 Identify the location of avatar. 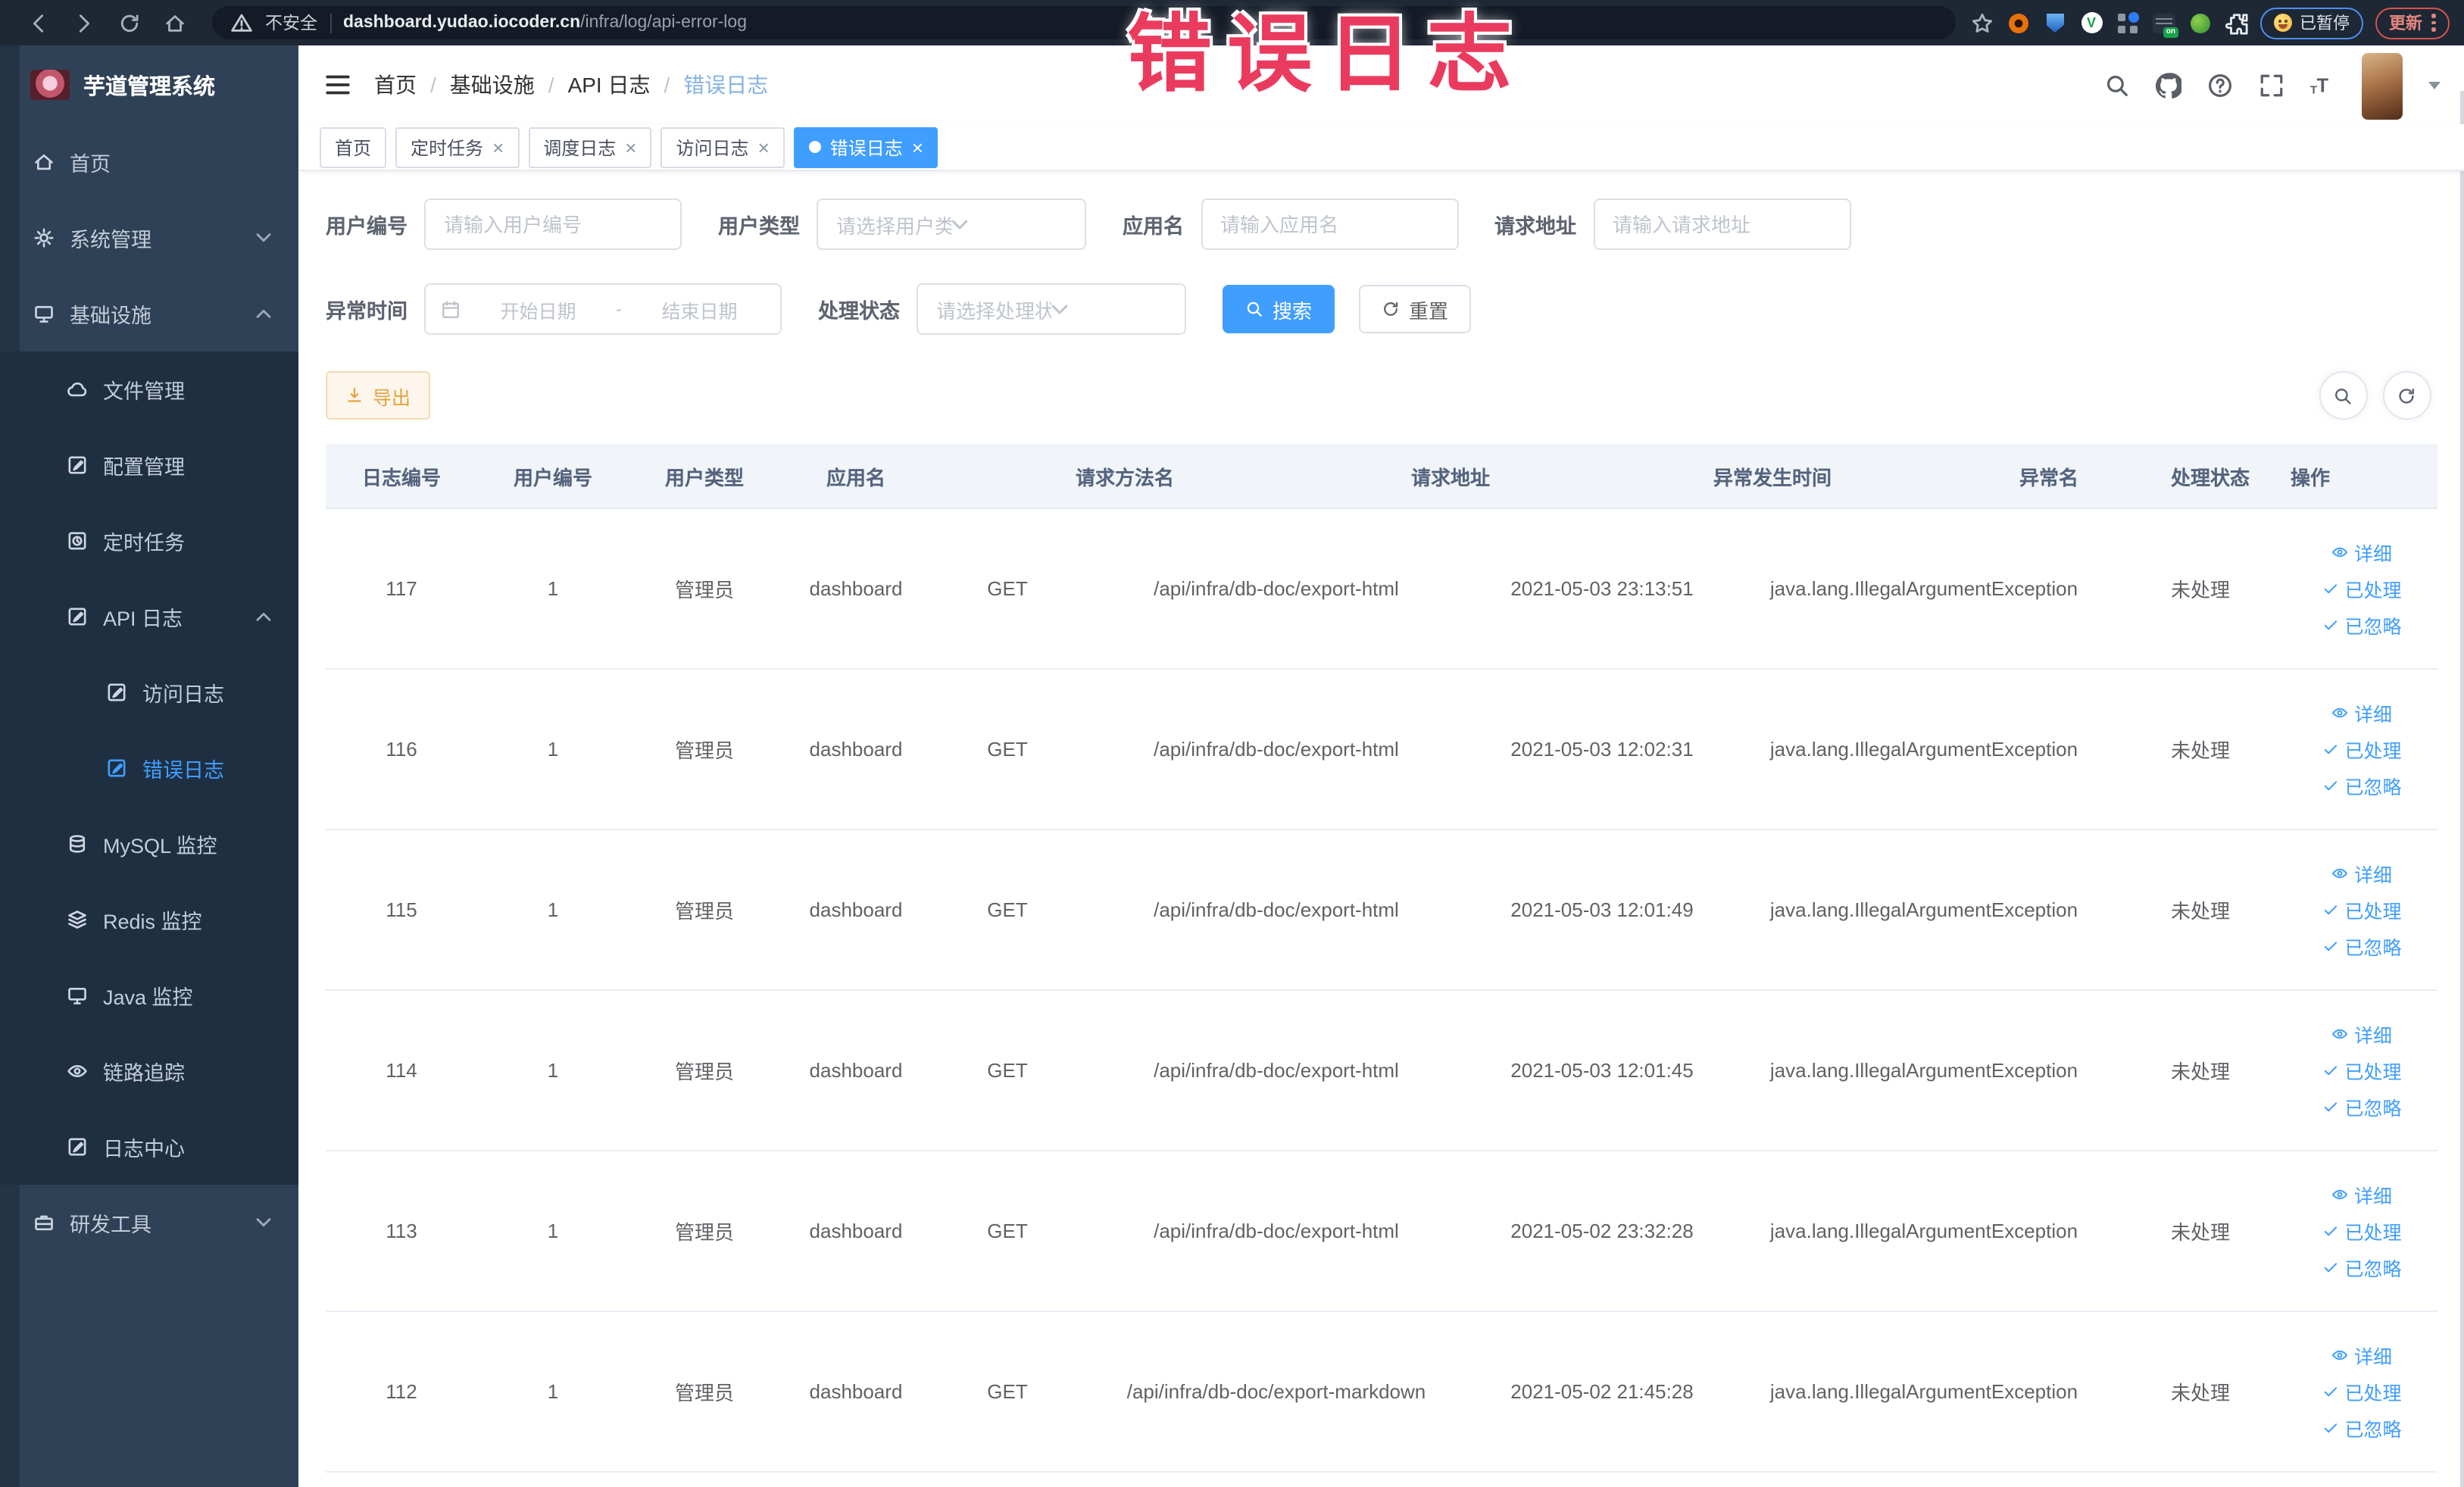
(2381, 86).